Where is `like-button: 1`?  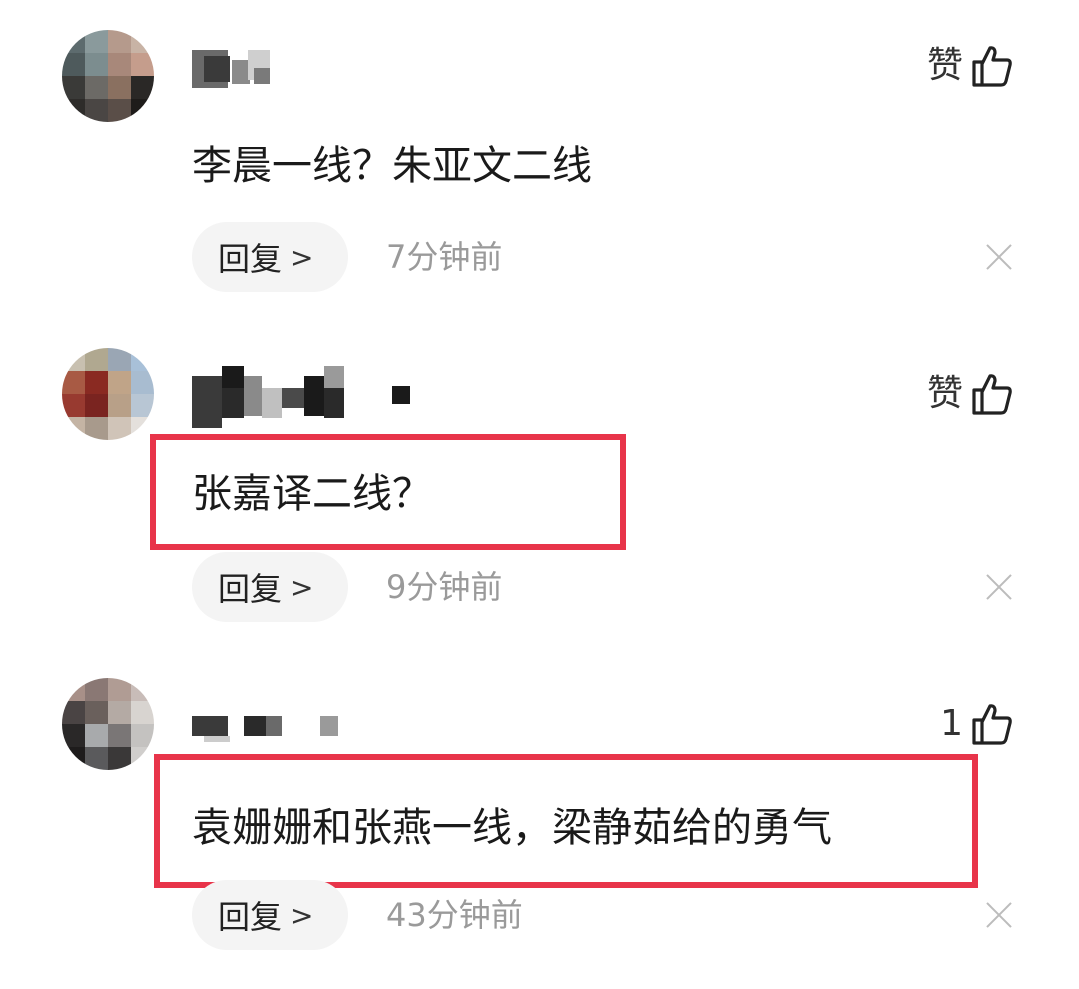 like-button: 1 is located at coordinates (976, 724).